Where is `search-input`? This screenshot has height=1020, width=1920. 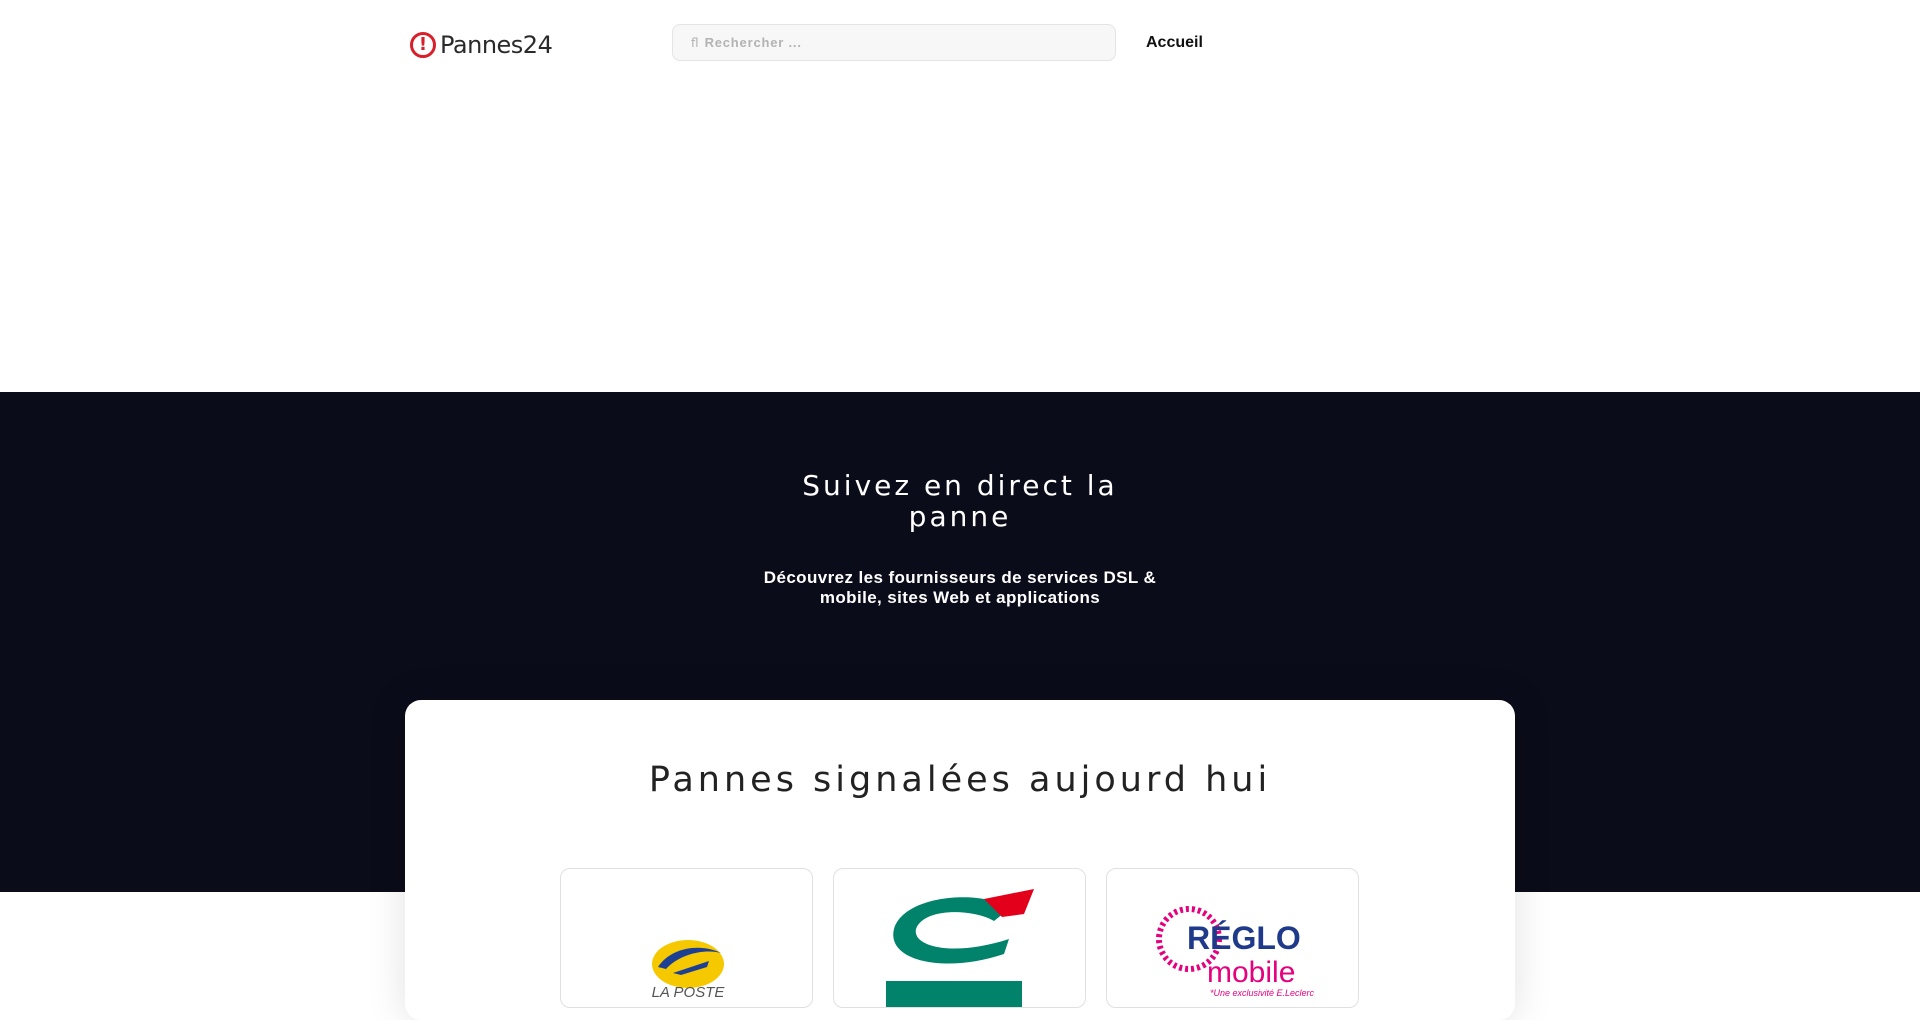
search-input is located at coordinates (894, 42).